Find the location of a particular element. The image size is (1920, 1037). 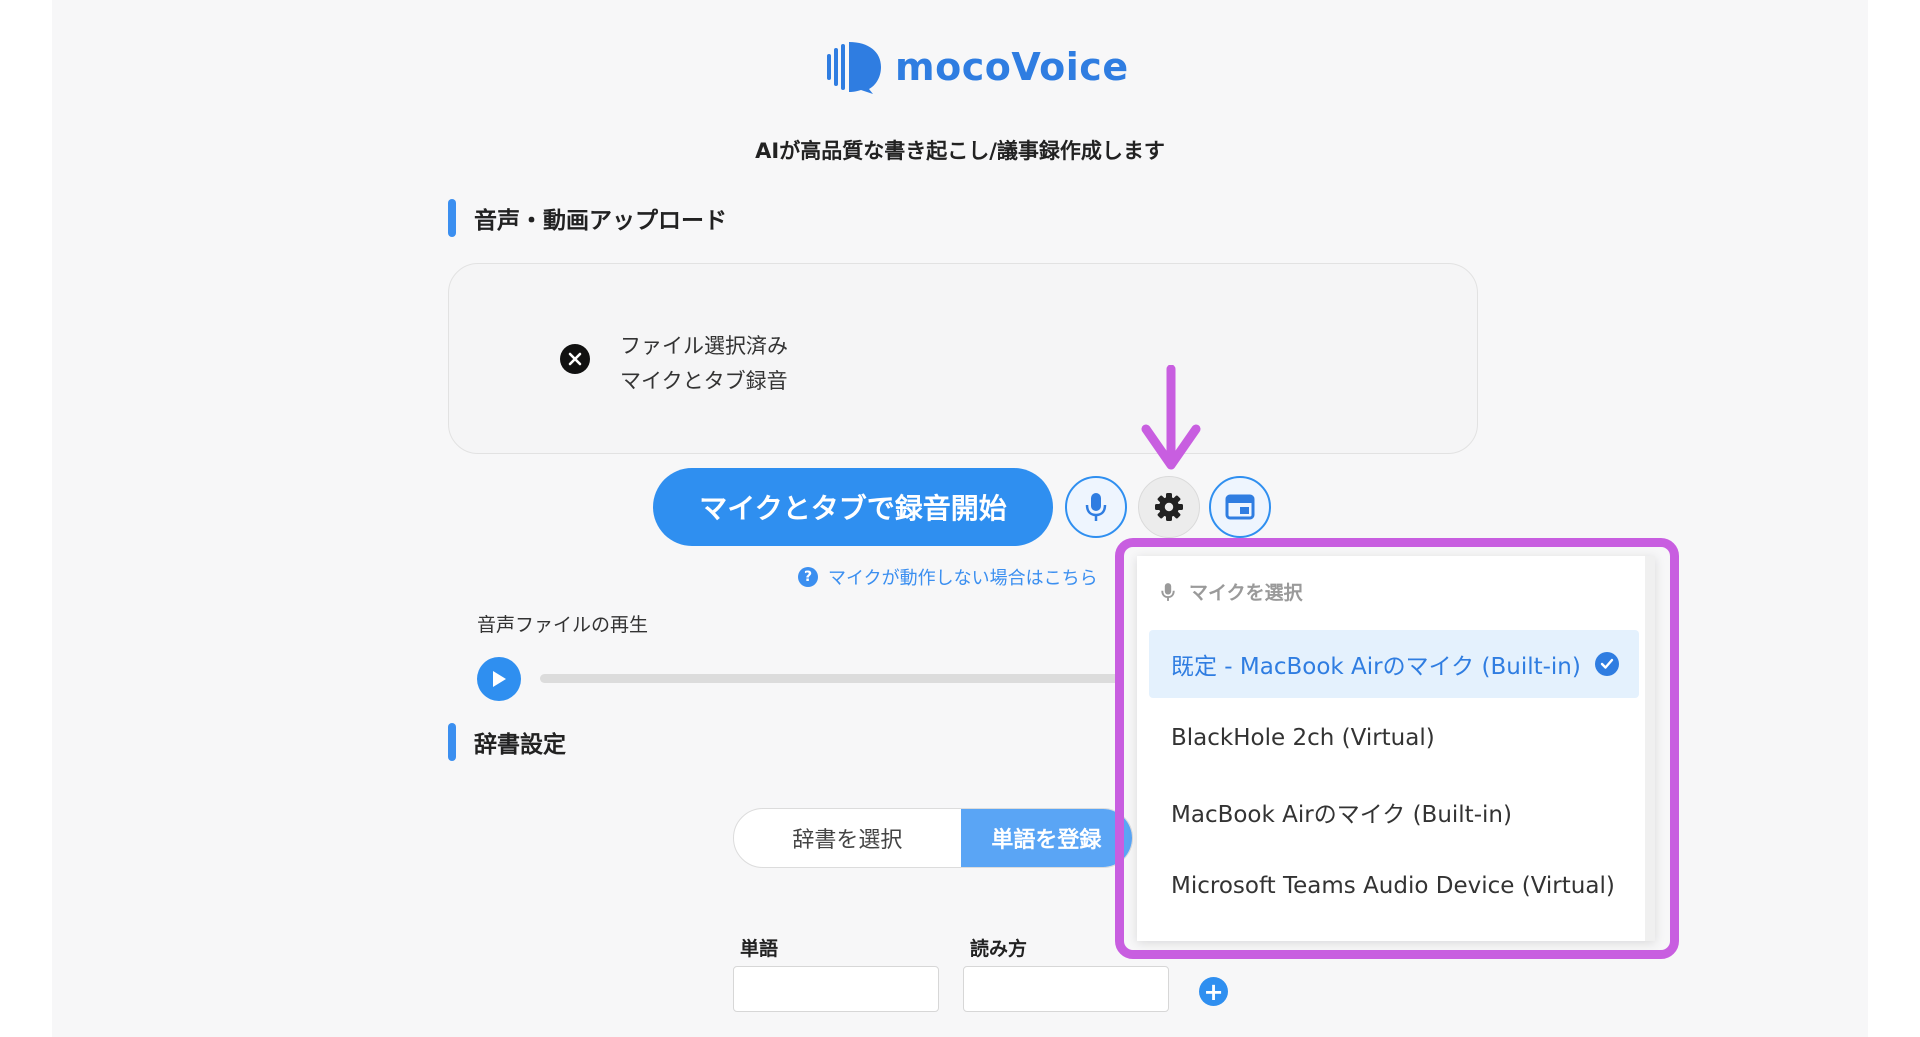

mic-settings-button is located at coordinates (1169, 507).